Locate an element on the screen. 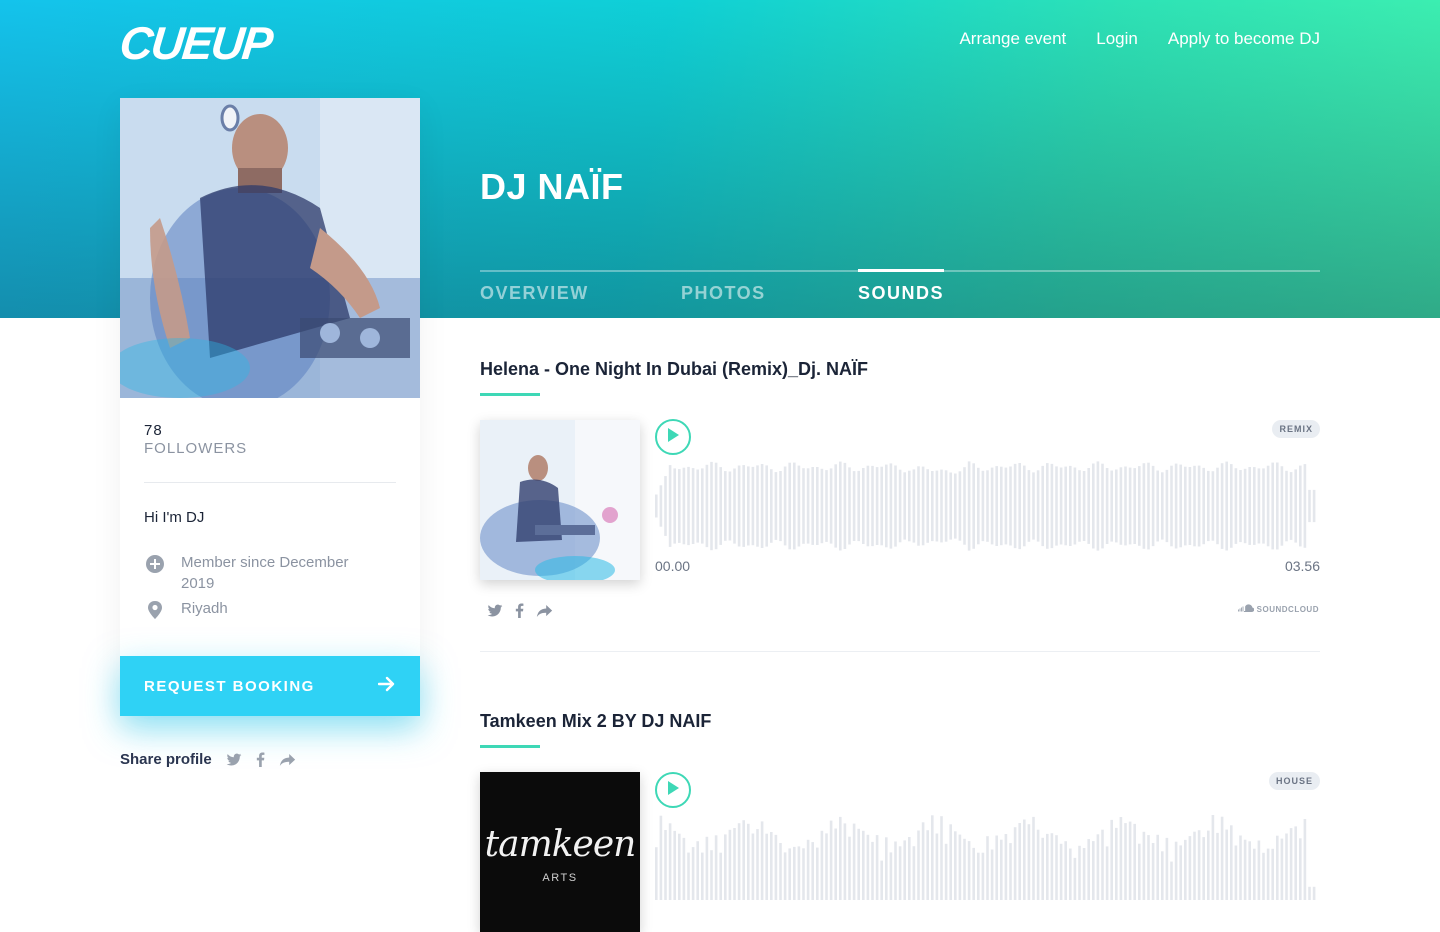 The image size is (1440, 932). cueup-logo: CUEUP is located at coordinates (195, 43).